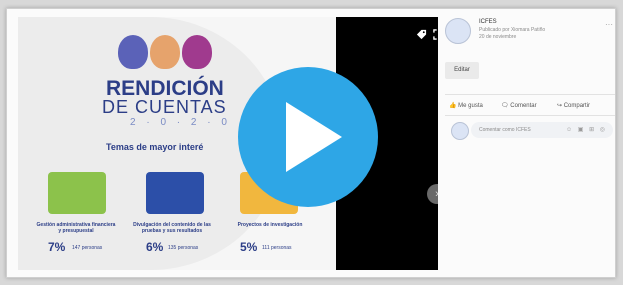 The height and width of the screenshot is (285, 623). What do you see at coordinates (421, 34) in the screenshot?
I see `tag-icon` at bounding box center [421, 34].